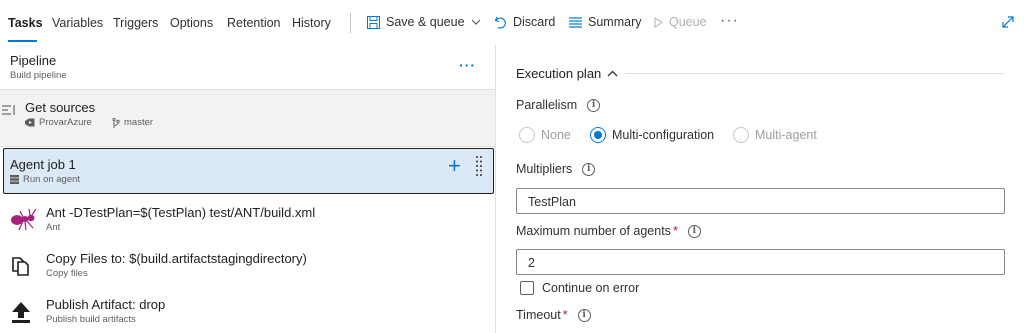  What do you see at coordinates (77, 23) in the screenshot?
I see `tab-variables: Variables` at bounding box center [77, 23].